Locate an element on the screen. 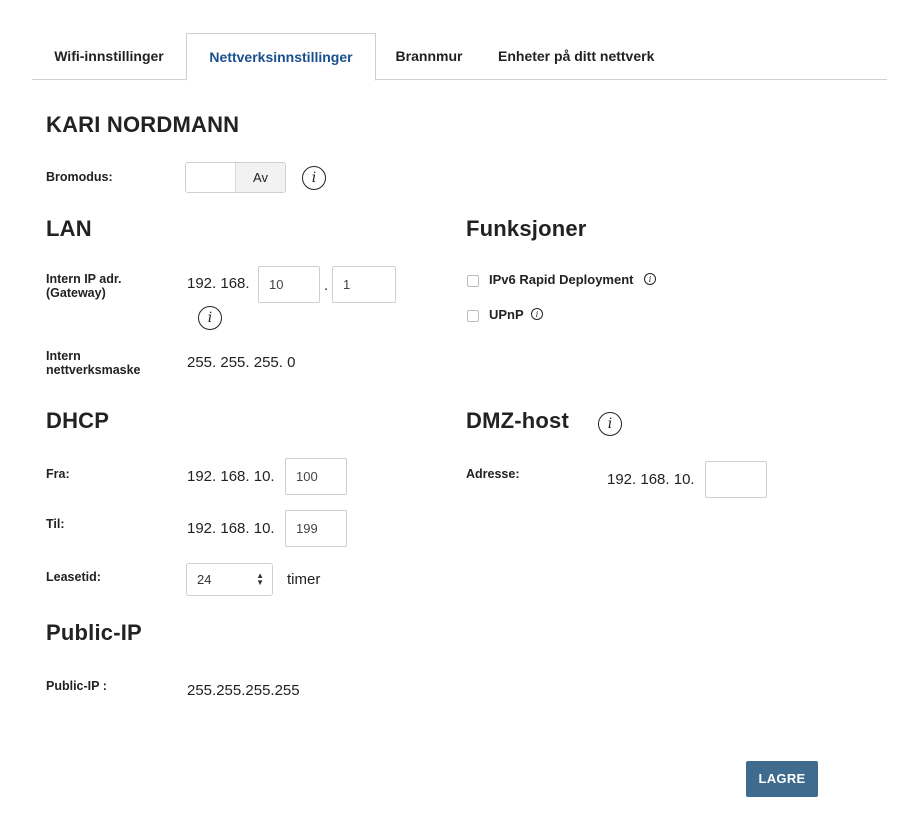 This screenshot has width=921, height=832. netmask-value: 255. 255. 255. 0 is located at coordinates (241, 362).